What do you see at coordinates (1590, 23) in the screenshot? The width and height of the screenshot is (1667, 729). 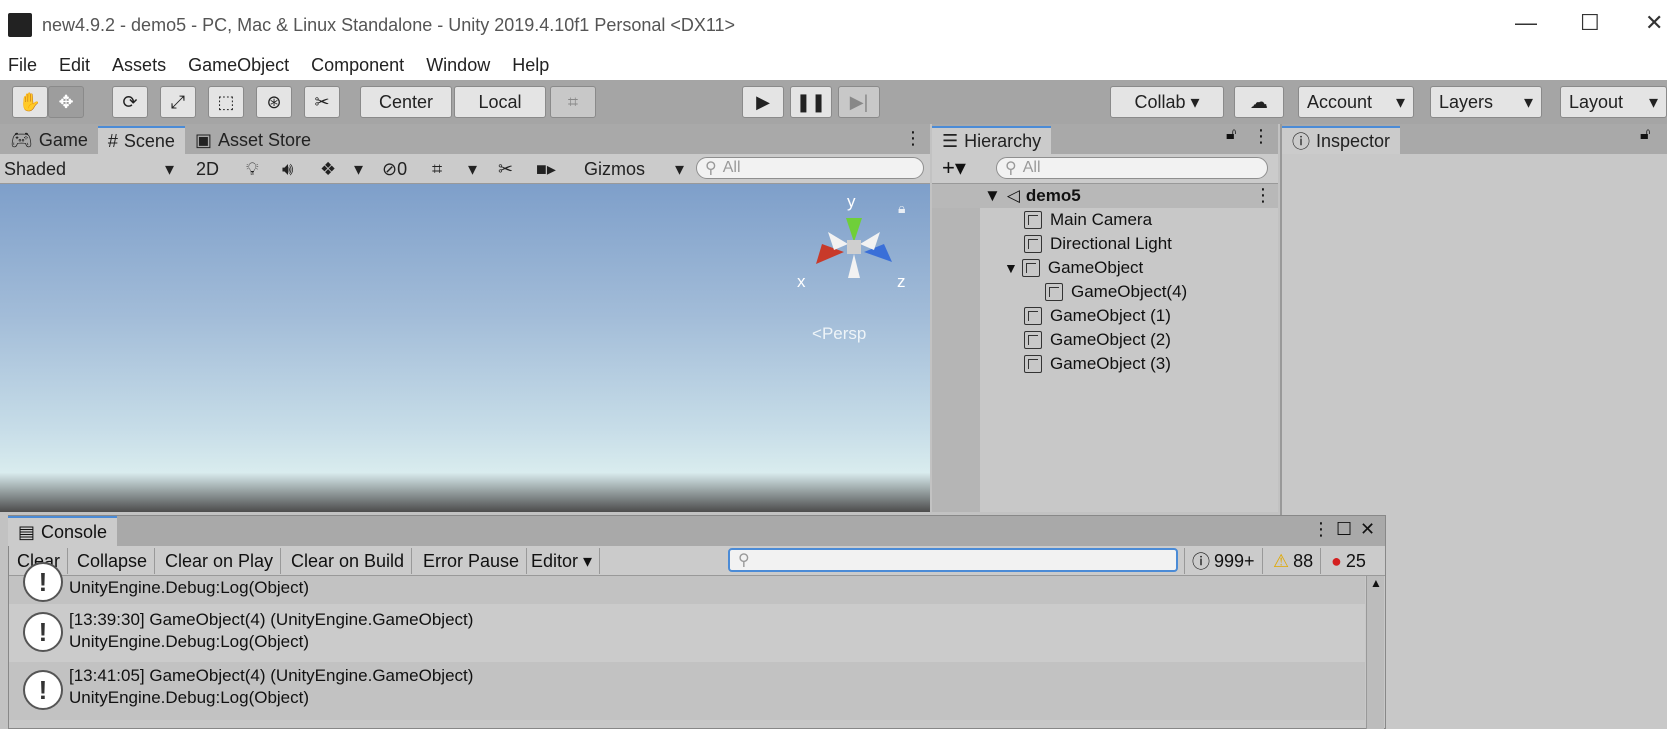 I see `maximize-button: ☐` at bounding box center [1590, 23].